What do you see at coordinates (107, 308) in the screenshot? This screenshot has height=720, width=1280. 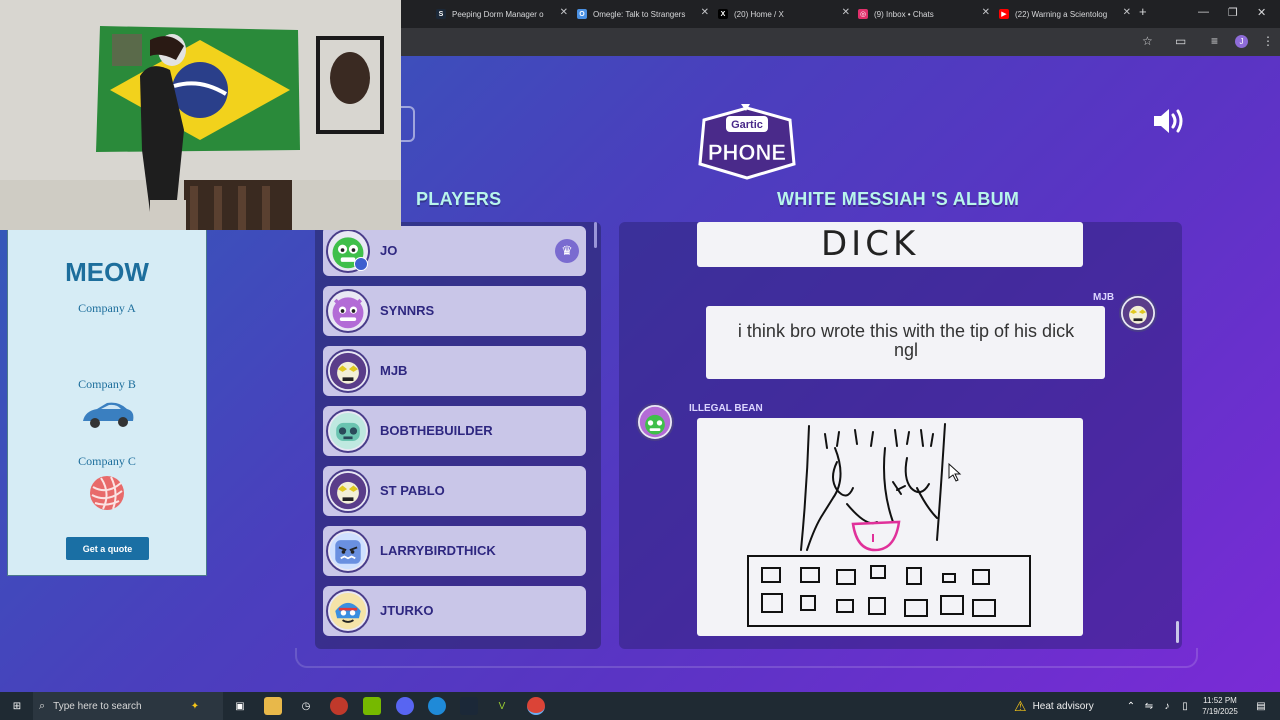 I see `company-a-label: Company A` at bounding box center [107, 308].